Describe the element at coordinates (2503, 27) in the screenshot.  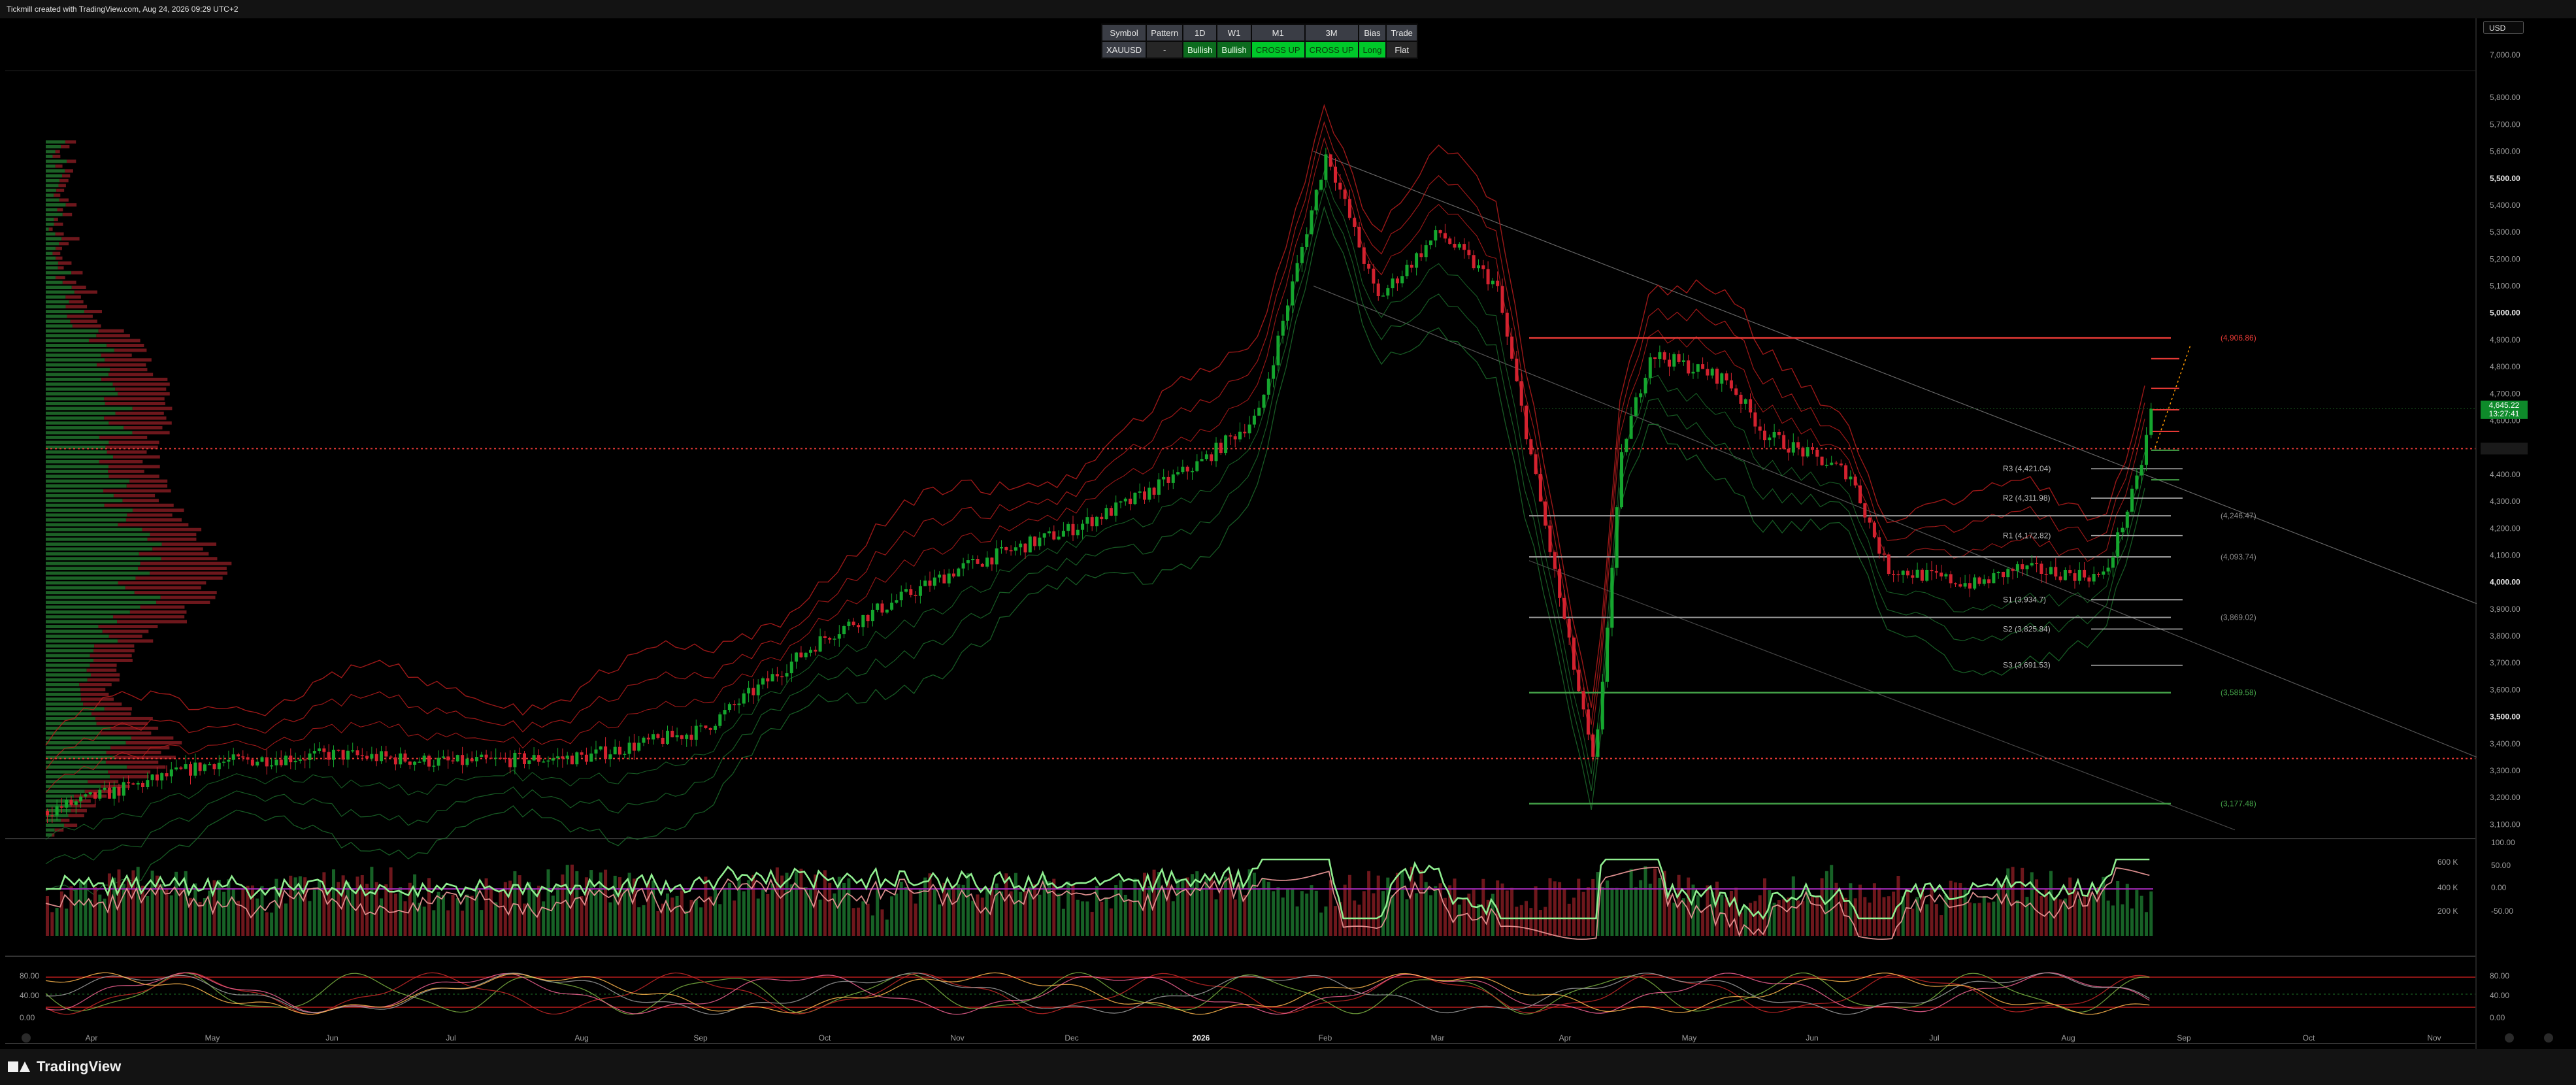
I see `currency-selector: USD` at that location.